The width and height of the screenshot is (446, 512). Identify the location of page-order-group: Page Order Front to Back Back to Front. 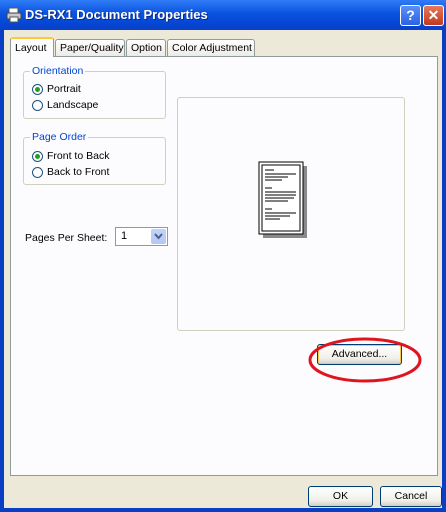
(94, 158).